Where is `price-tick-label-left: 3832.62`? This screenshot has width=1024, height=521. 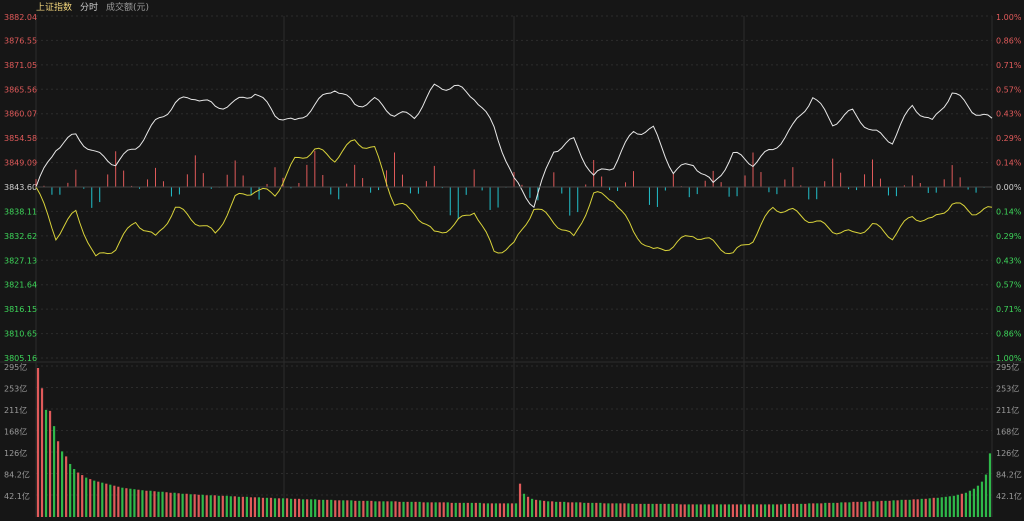
price-tick-label-left: 3832.62 is located at coordinates (20, 236).